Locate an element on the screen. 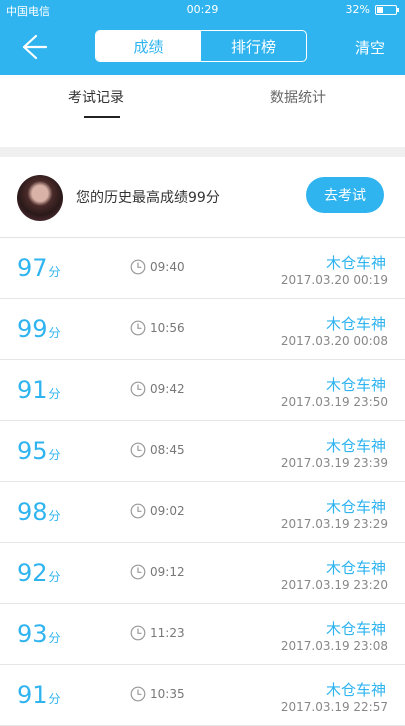  section-divider is located at coordinates (202, 152).